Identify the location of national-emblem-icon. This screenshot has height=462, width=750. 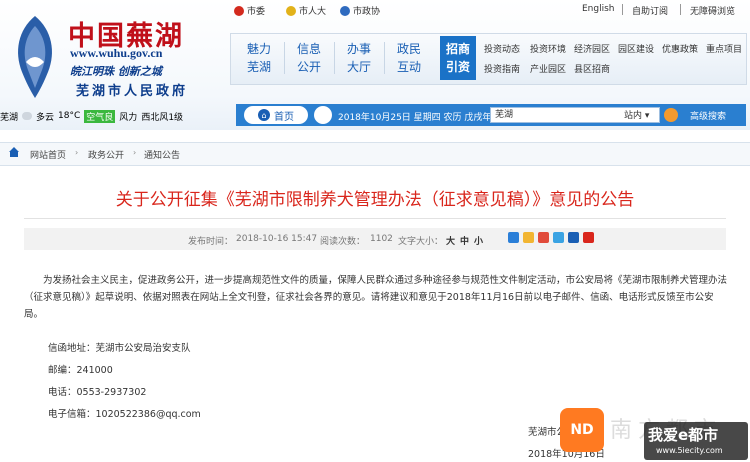
(291, 10).